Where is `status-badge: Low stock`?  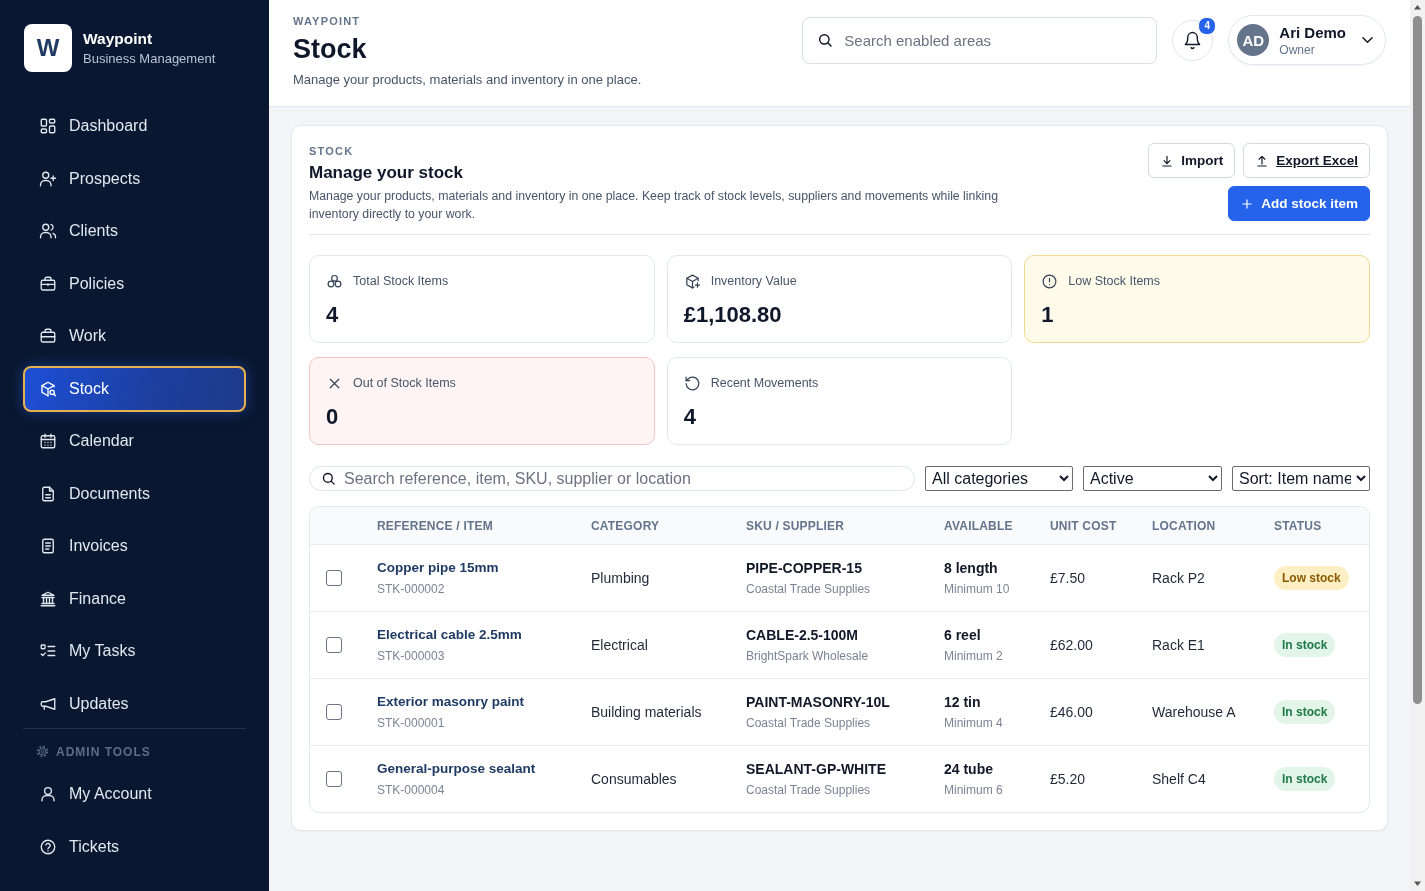
status-badge: Low stock is located at coordinates (1311, 578).